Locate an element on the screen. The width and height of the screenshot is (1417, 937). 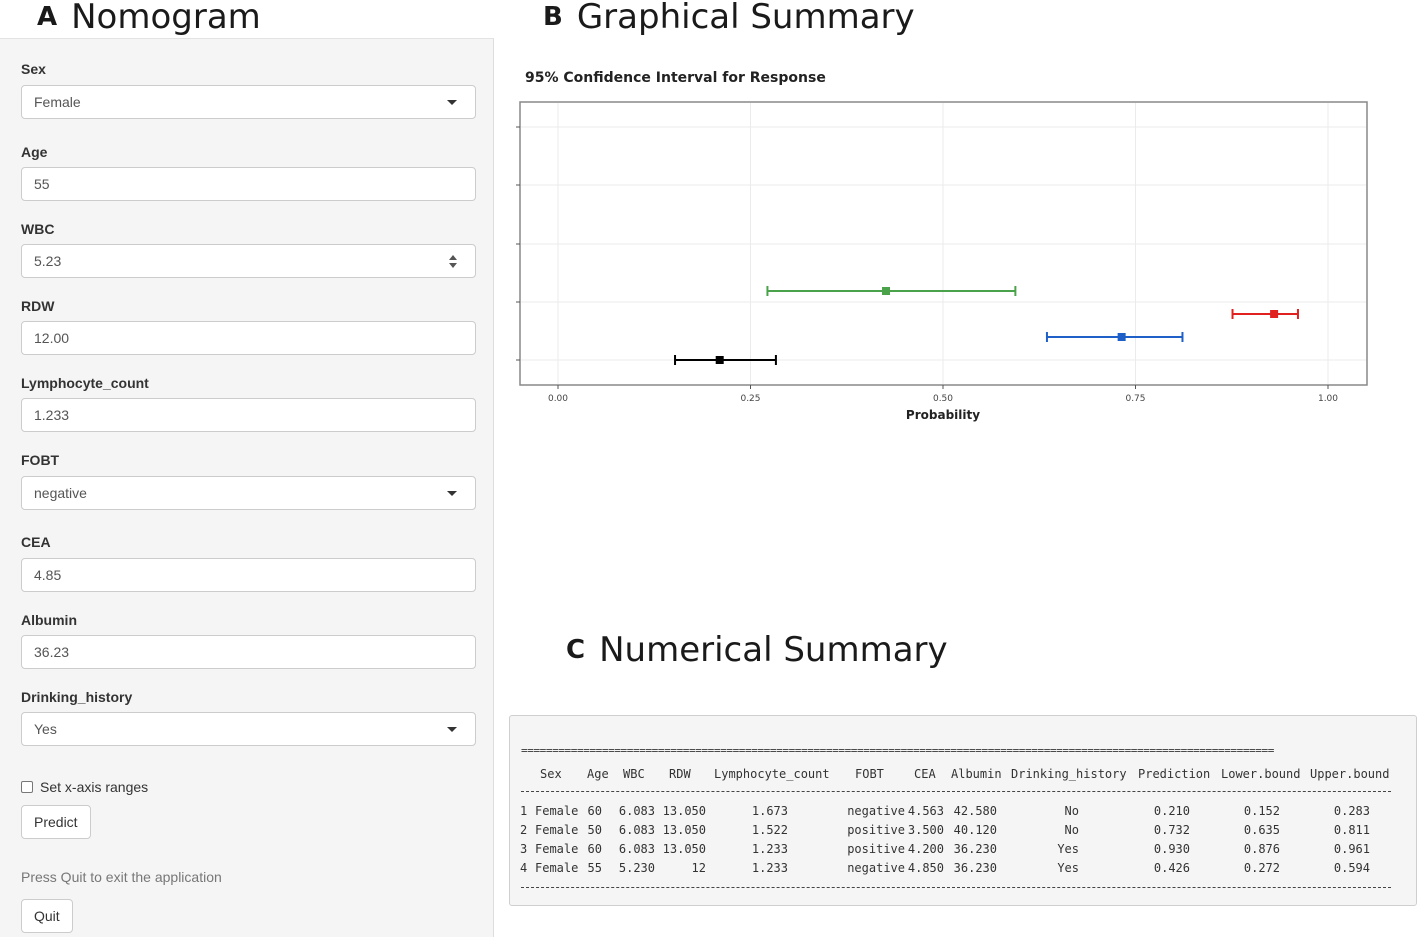
quit-button: Quit is located at coordinates (47, 916).